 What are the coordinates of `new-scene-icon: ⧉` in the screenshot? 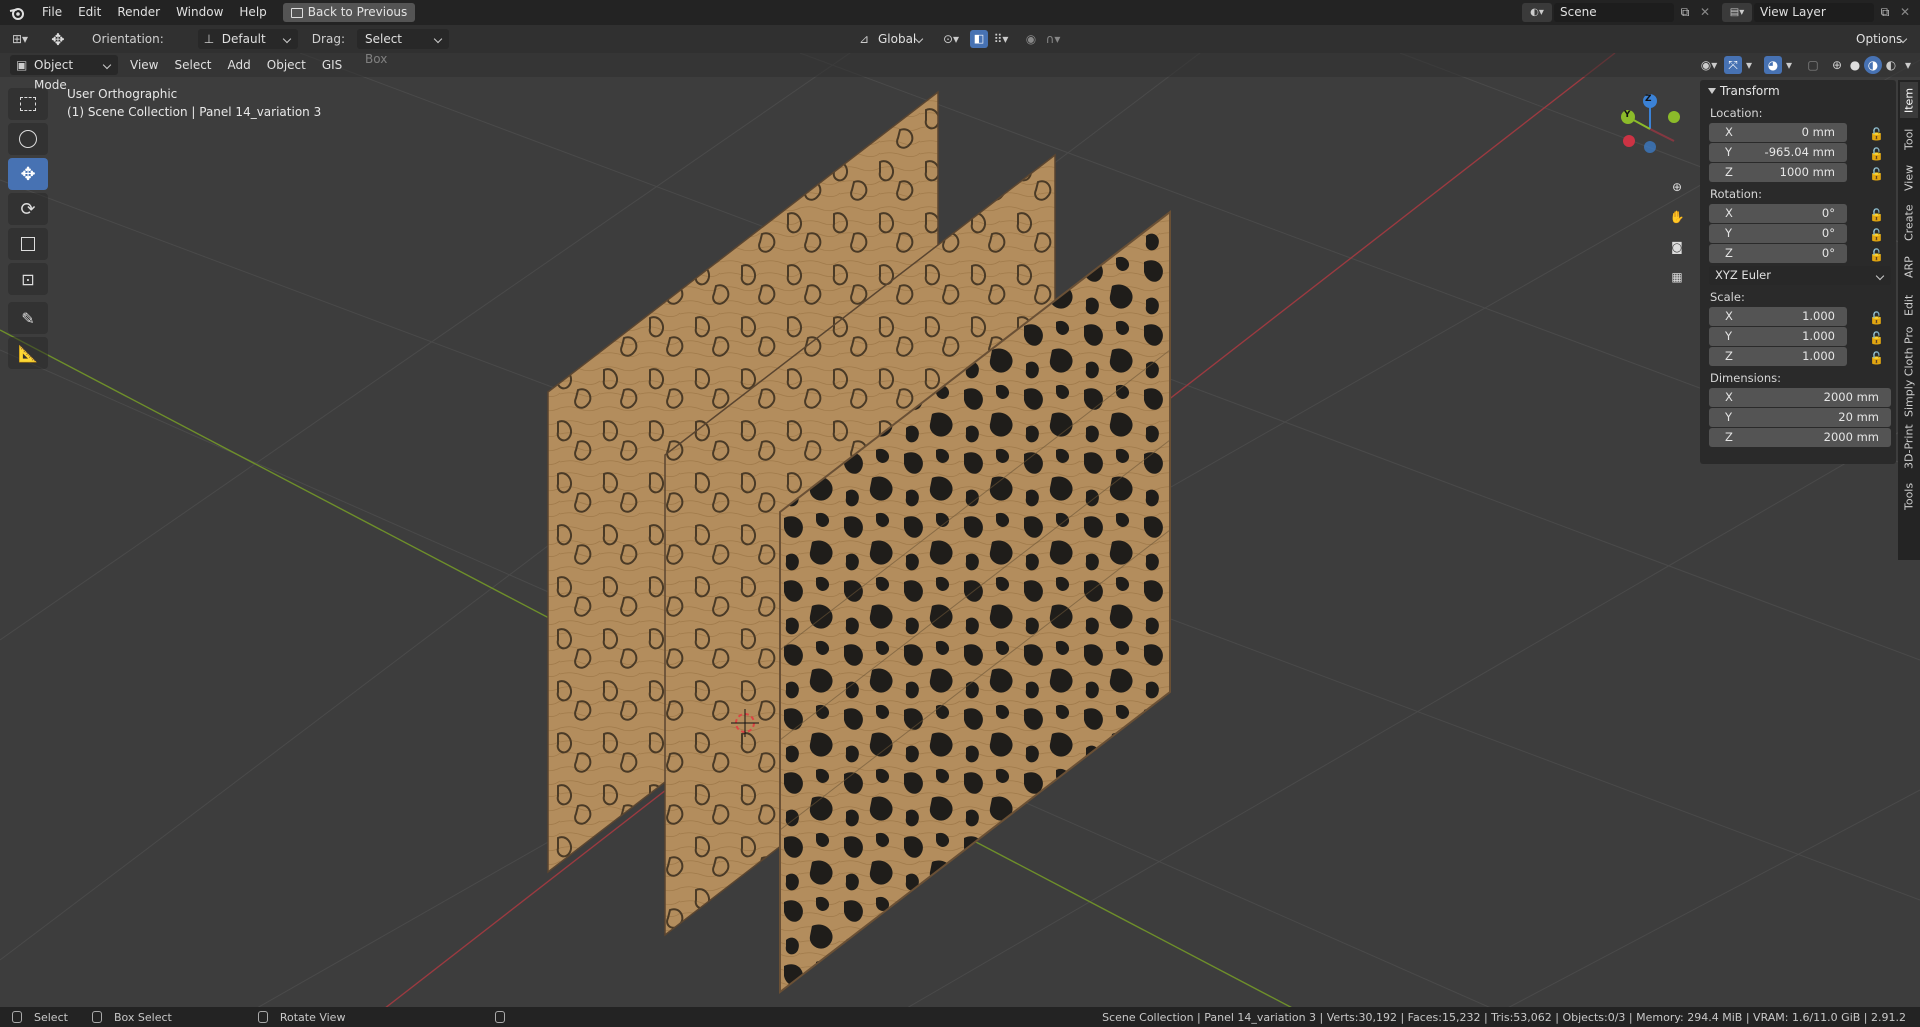 It's located at (1685, 12).